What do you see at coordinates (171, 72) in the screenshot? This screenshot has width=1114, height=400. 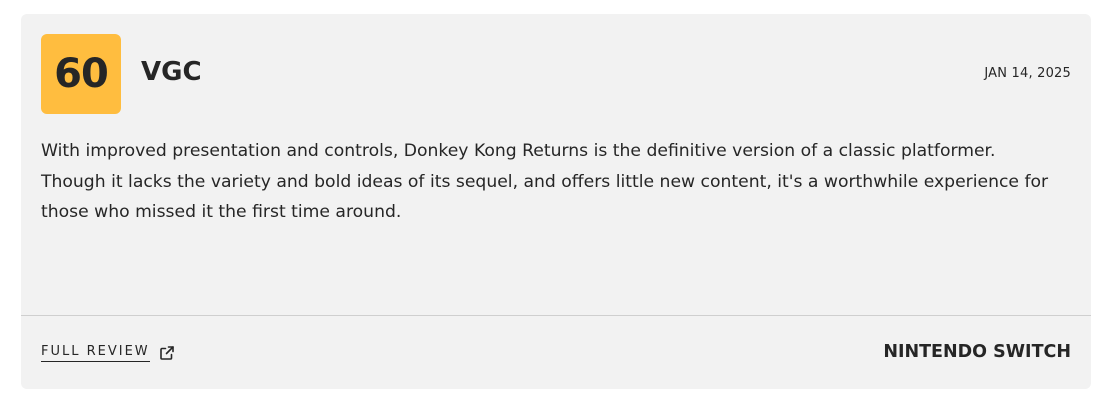 I see `publication-name: VGC` at bounding box center [171, 72].